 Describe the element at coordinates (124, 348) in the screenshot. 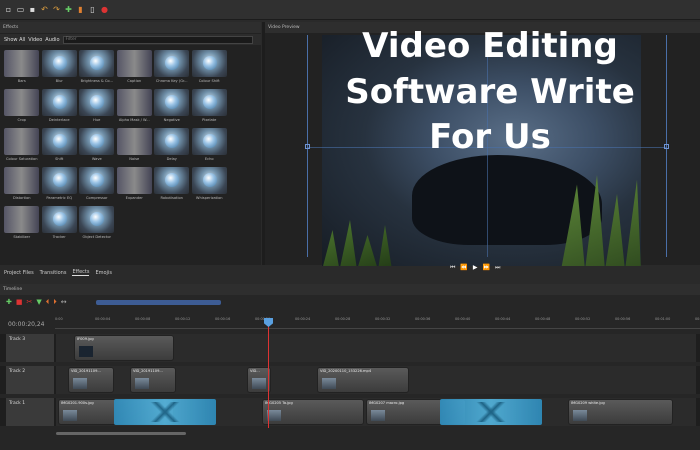

I see `timeline-clip: IF009.jpg` at that location.